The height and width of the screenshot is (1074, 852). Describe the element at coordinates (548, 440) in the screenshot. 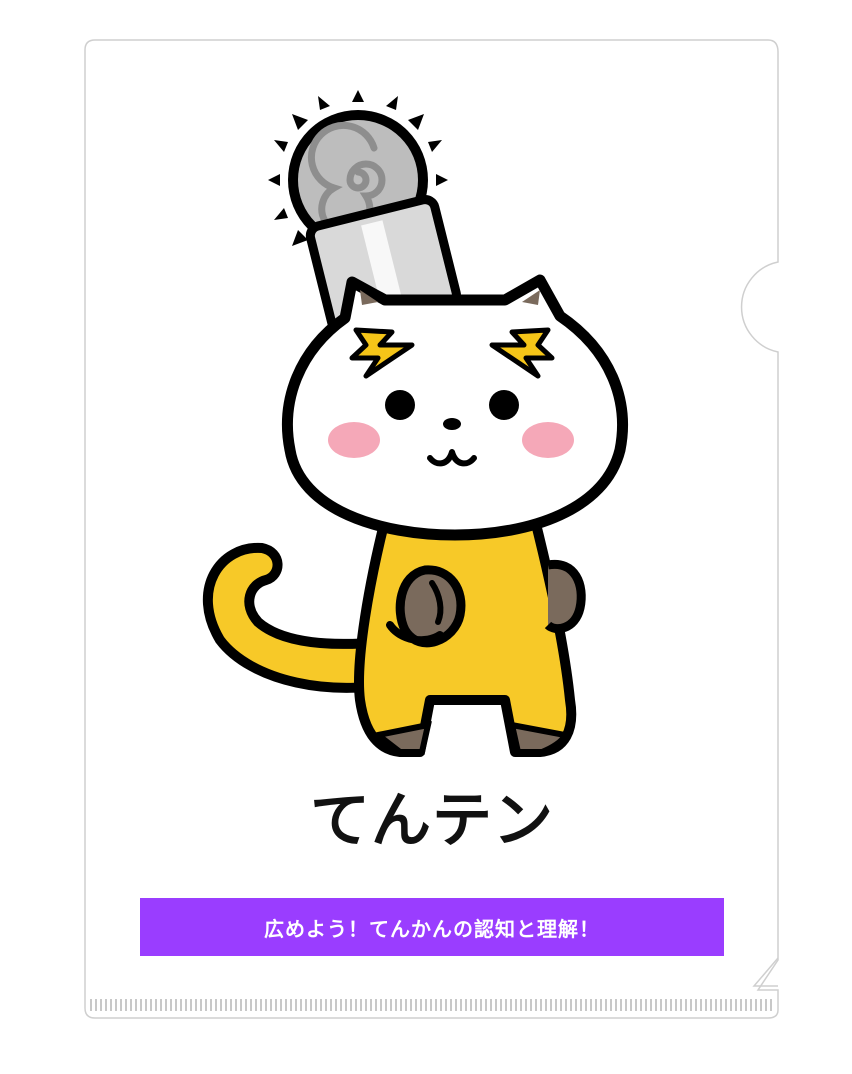

I see `right-cheek` at that location.